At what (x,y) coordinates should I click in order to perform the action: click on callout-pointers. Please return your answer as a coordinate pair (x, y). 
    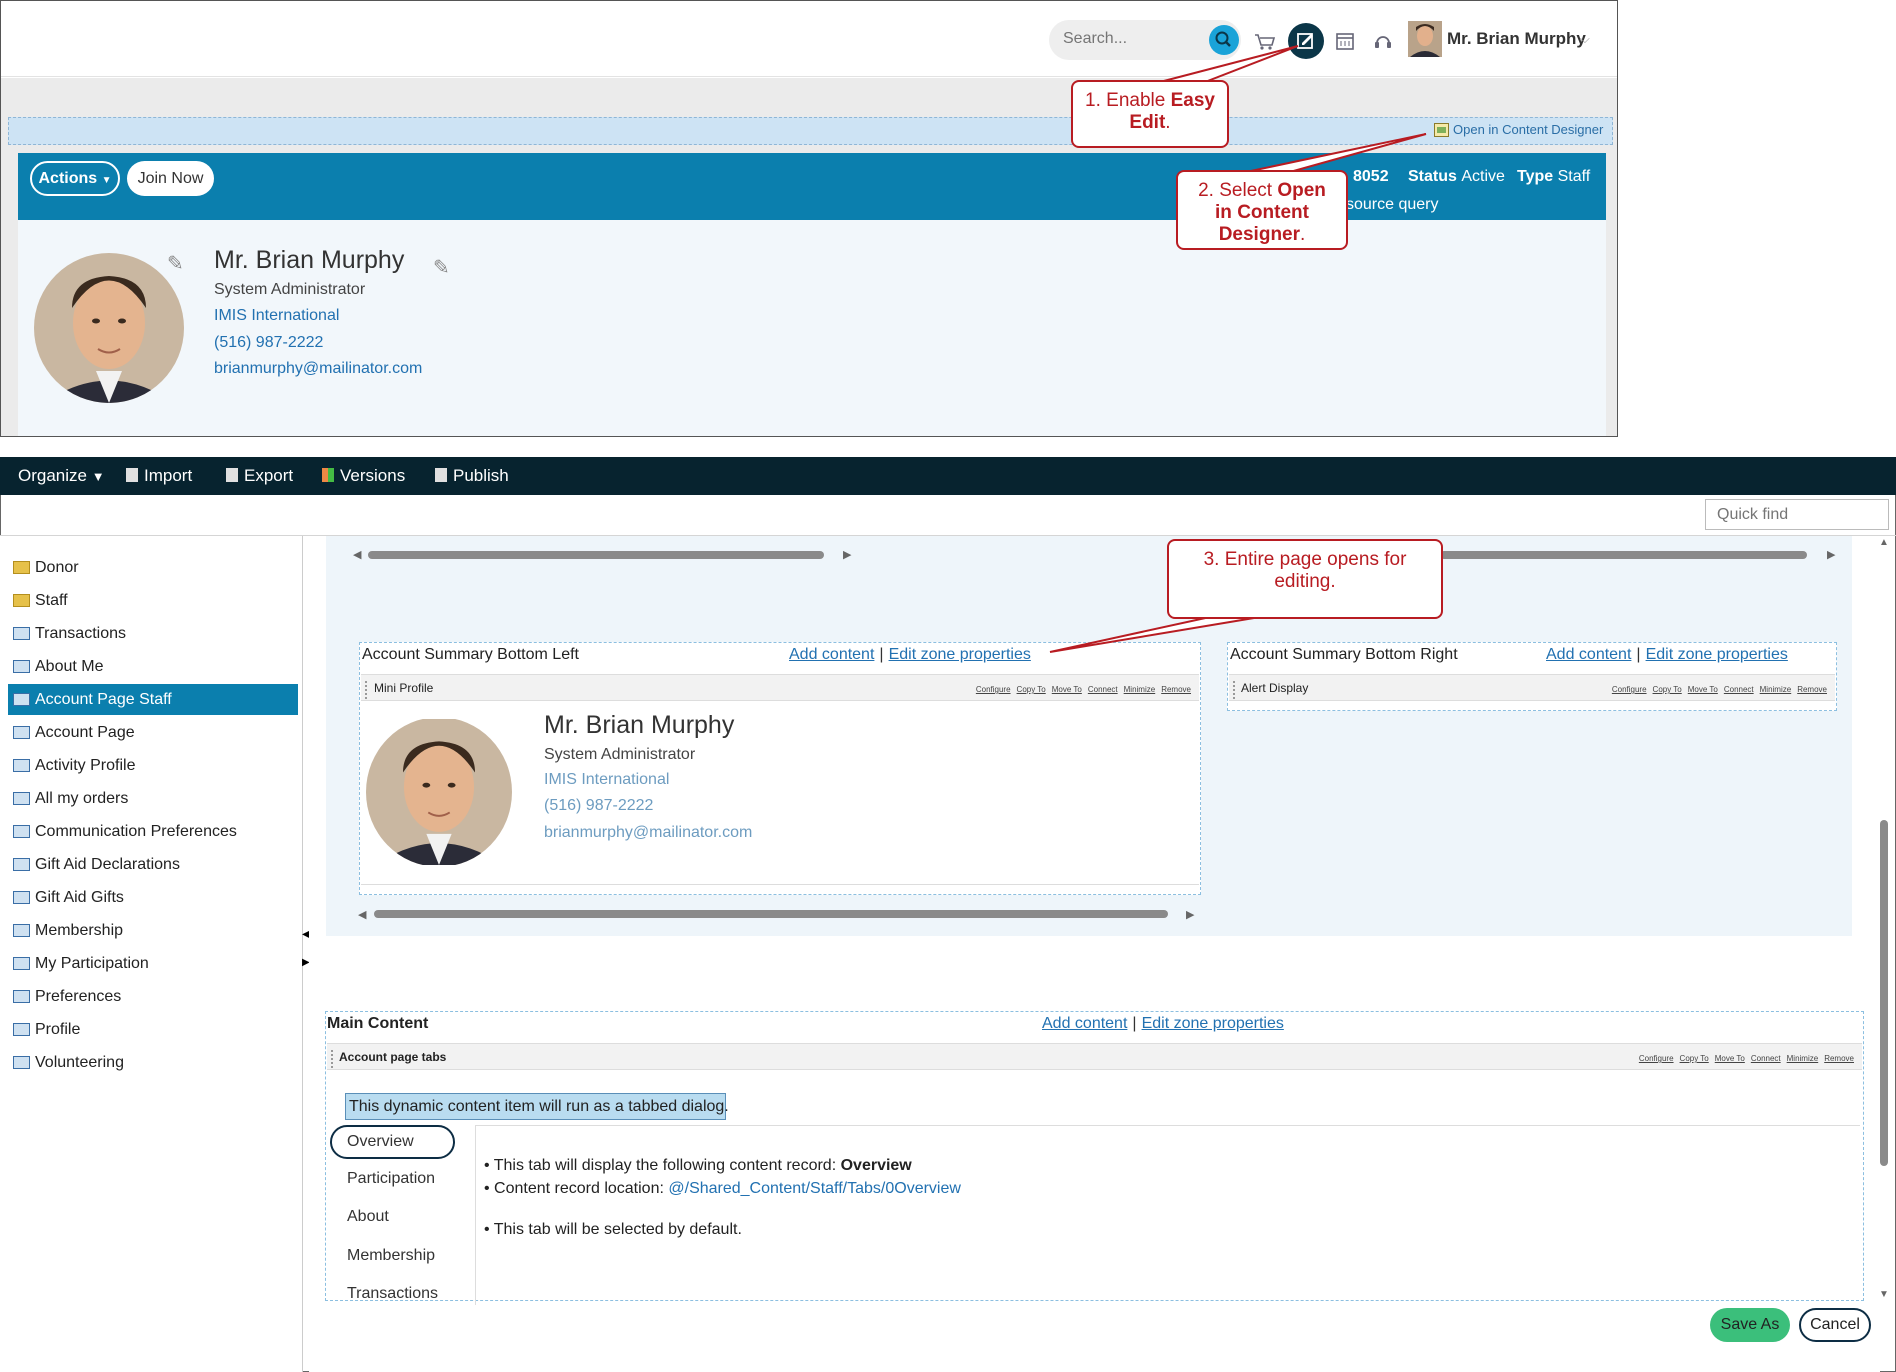
    Looking at the image, I should click on (1238, 349).